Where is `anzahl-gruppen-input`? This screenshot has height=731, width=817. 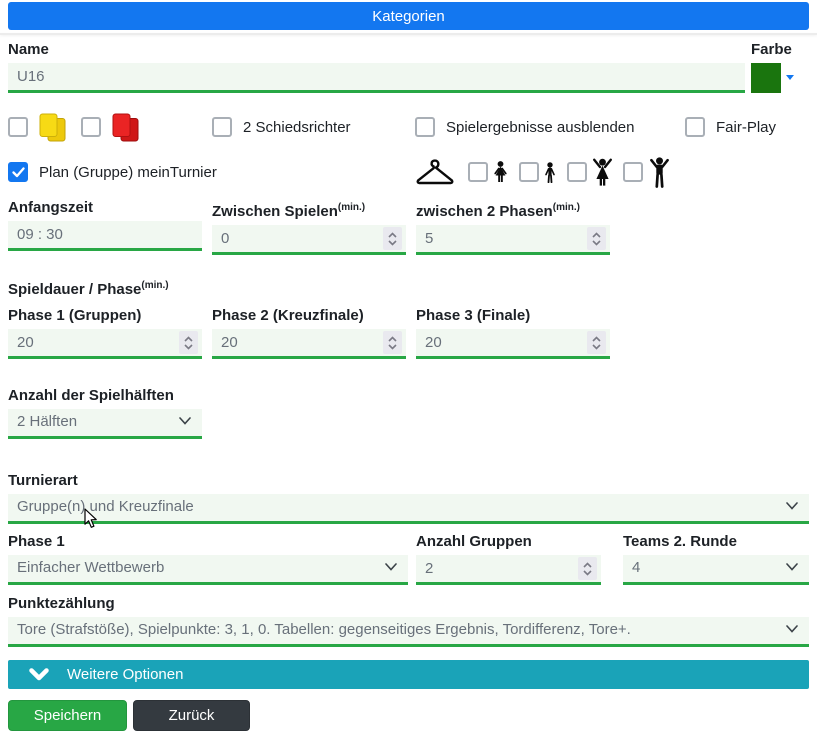
anzahl-gruppen-input is located at coordinates (508, 568).